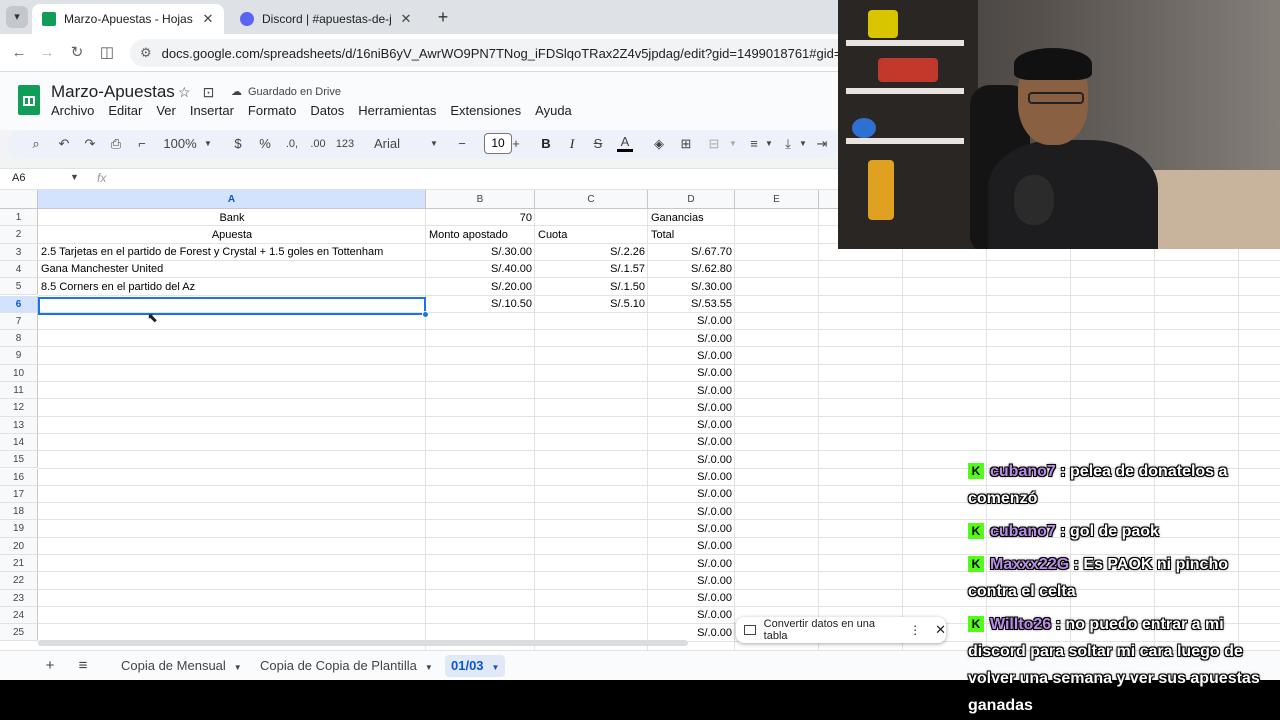 The width and height of the screenshot is (1280, 720). I want to click on column-header-b: B, so click(480, 199).